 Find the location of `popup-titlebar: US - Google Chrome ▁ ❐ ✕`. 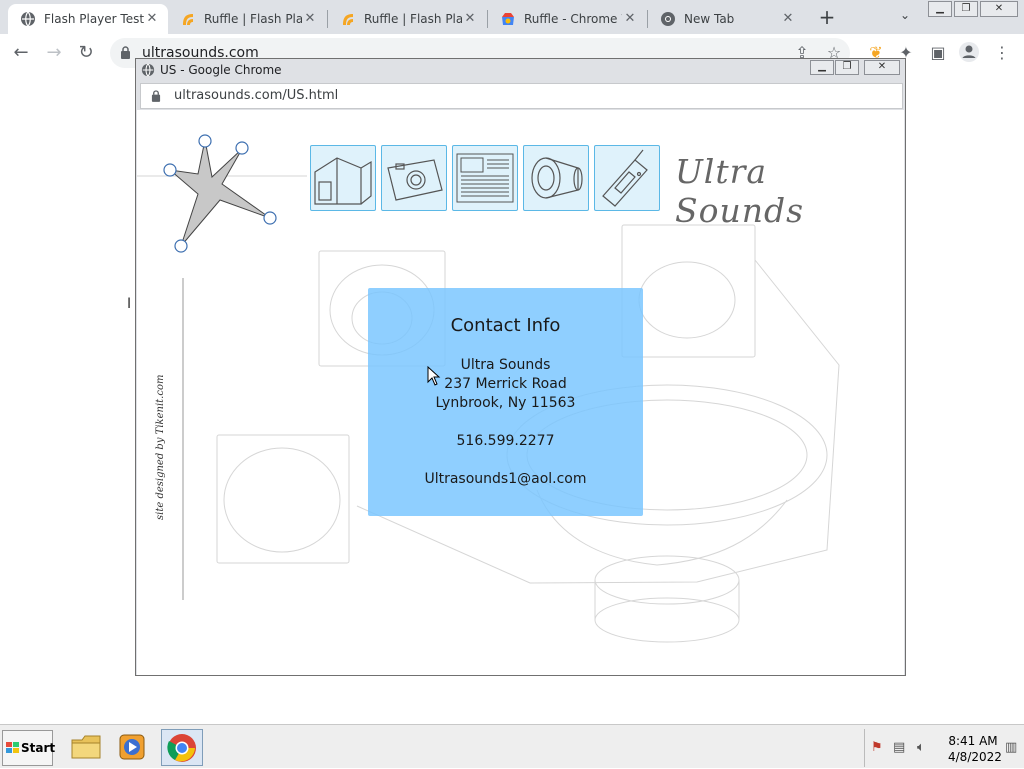

popup-titlebar: US - Google Chrome ▁ ❐ ✕ is located at coordinates (520, 70).